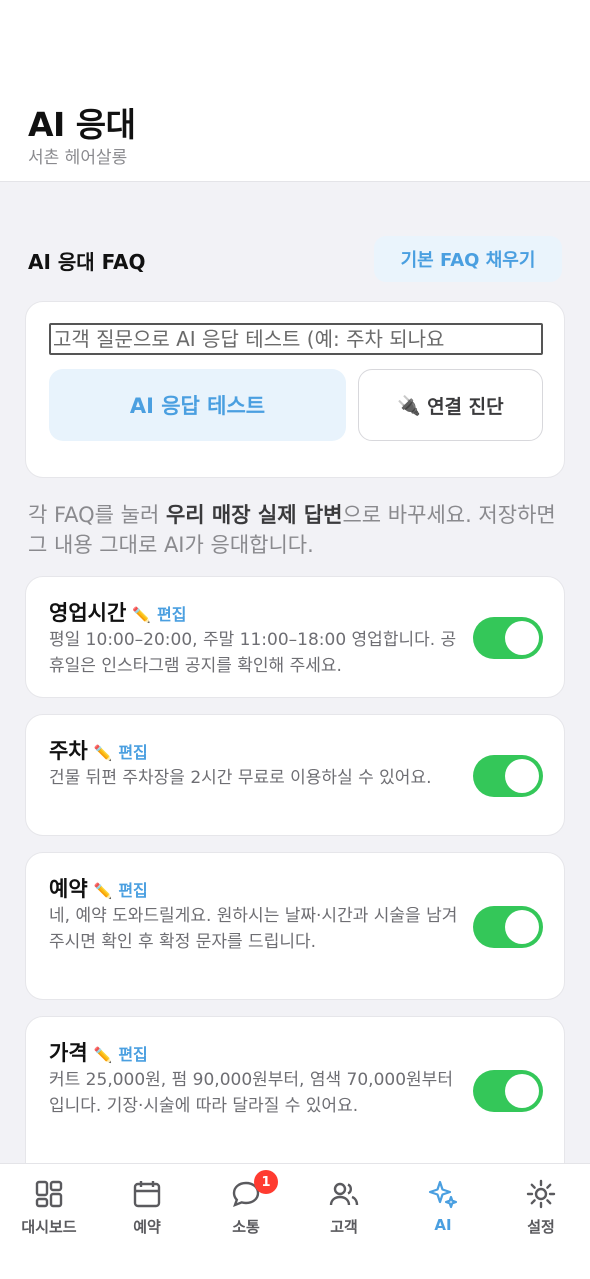  Describe the element at coordinates (246, 1209) in the screenshot. I see `tab-chat: 1 소통` at that location.